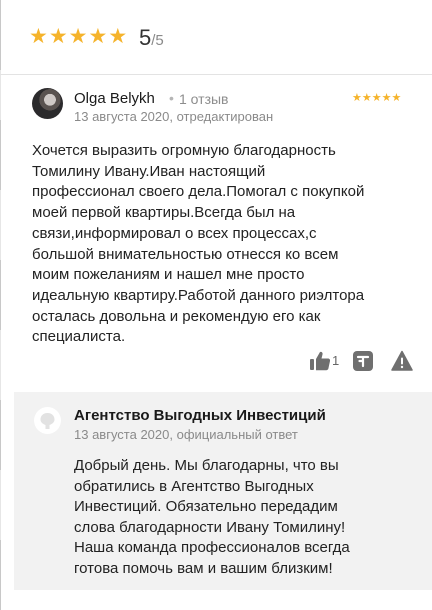  I want to click on review-text-line: моим пожеланиям и нашел мне просто, so click(168, 275).